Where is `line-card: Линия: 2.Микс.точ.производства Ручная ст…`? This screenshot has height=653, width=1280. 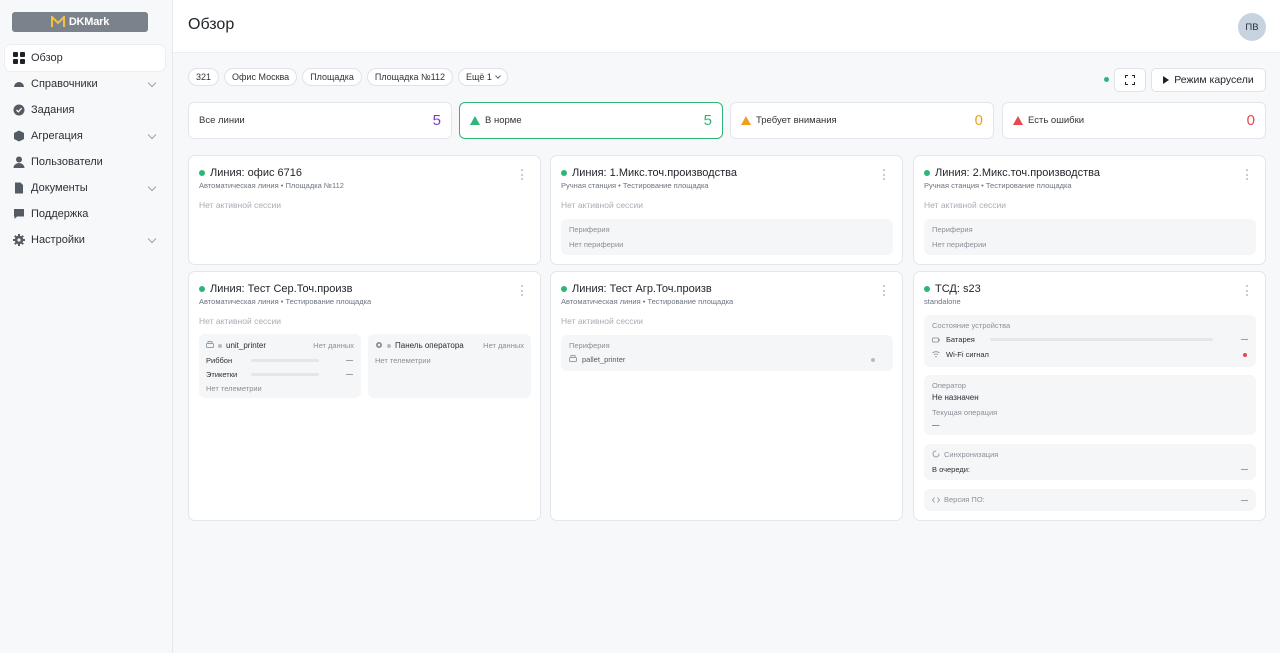 line-card: Линия: 2.Микс.точ.производства Ручная ст… is located at coordinates (1089, 210).